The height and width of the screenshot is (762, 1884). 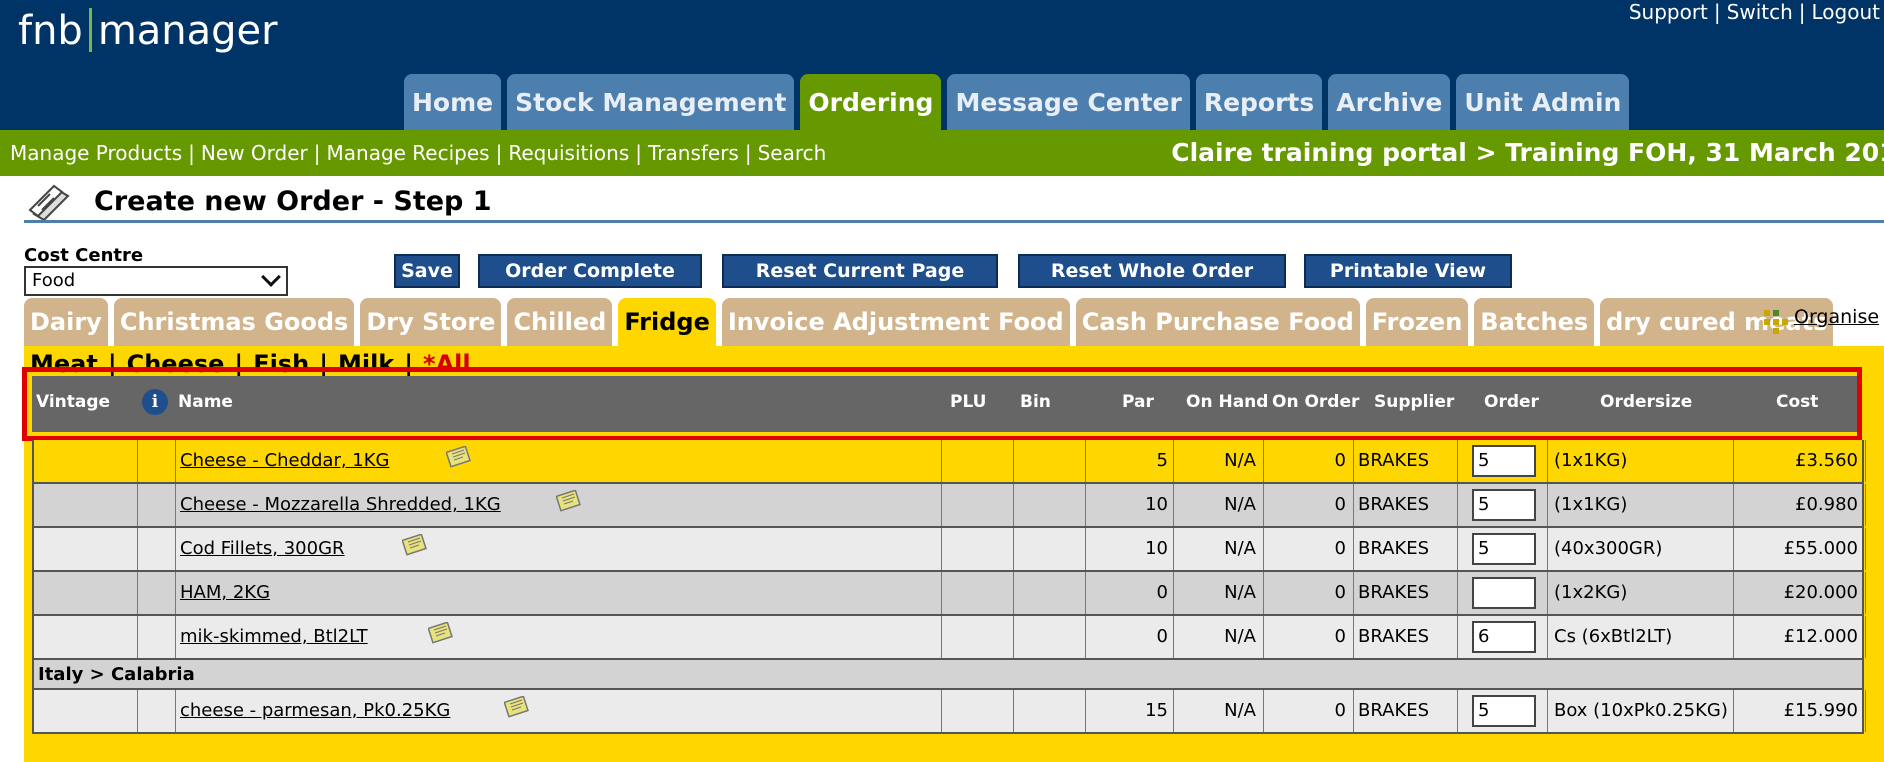 I want to click on app-logo: fnb manager, so click(x=148, y=31).